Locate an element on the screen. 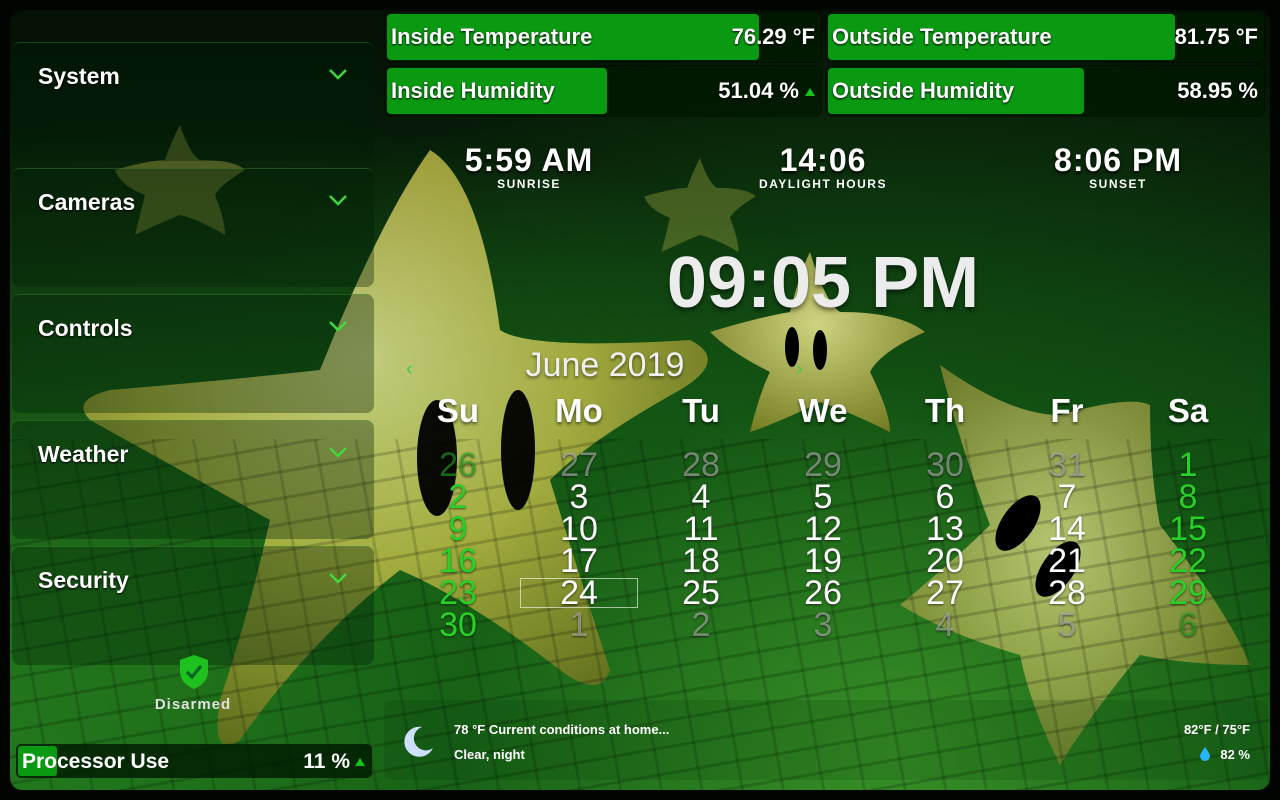 The image size is (1280, 800). calendar-day: 7 is located at coordinates (1067, 497).